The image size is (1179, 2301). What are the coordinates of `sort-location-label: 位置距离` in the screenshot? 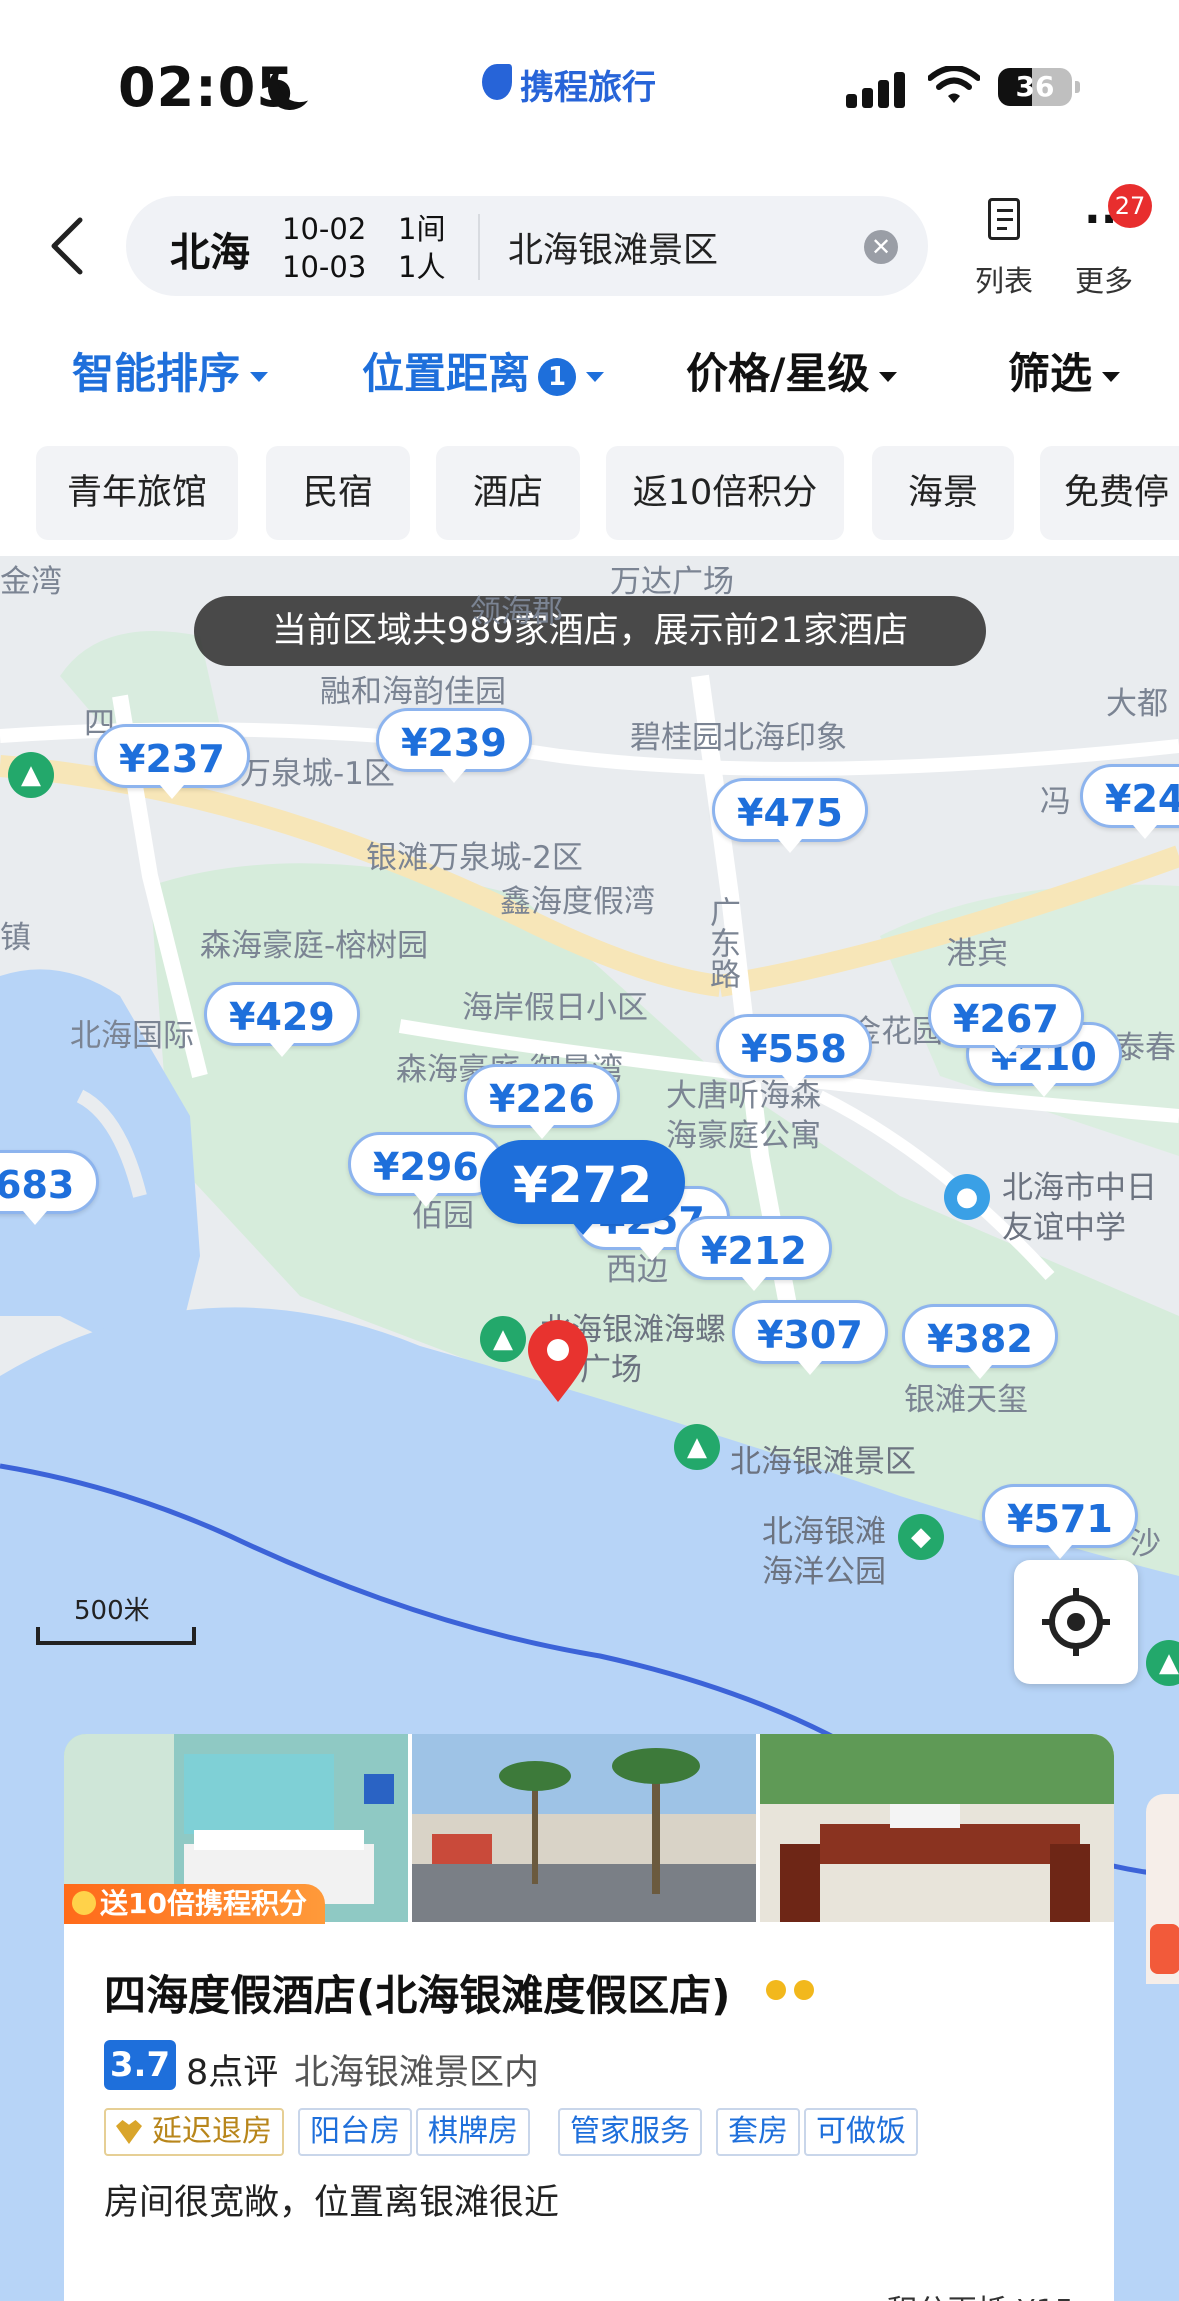 It's located at (446, 373).